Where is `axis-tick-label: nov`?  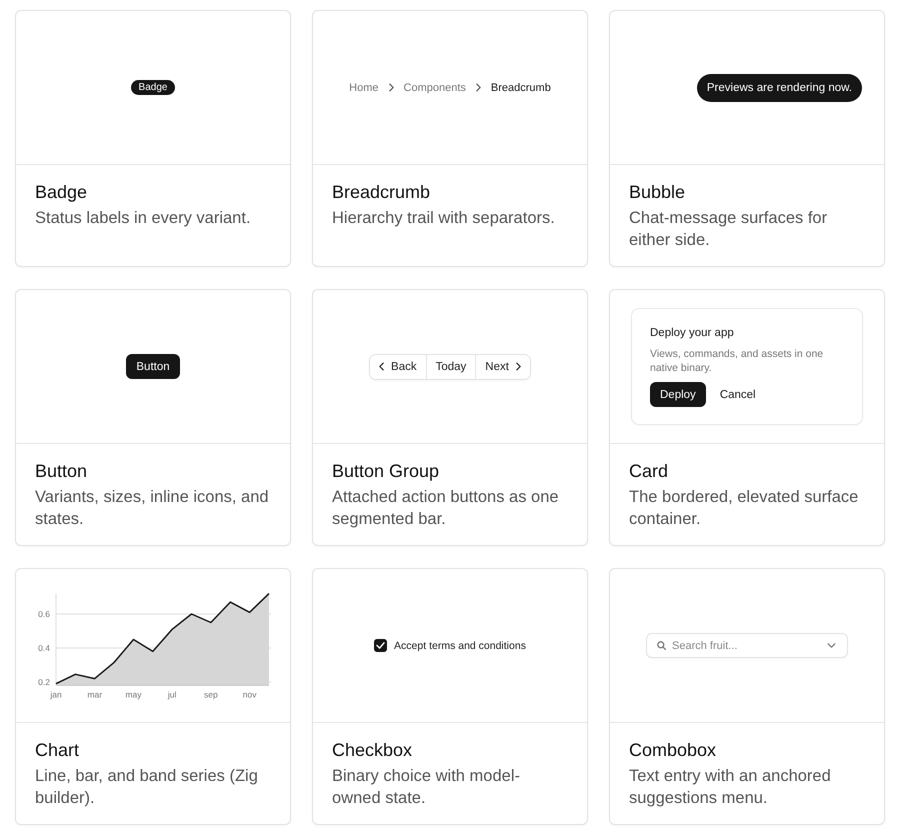 axis-tick-label: nov is located at coordinates (249, 694).